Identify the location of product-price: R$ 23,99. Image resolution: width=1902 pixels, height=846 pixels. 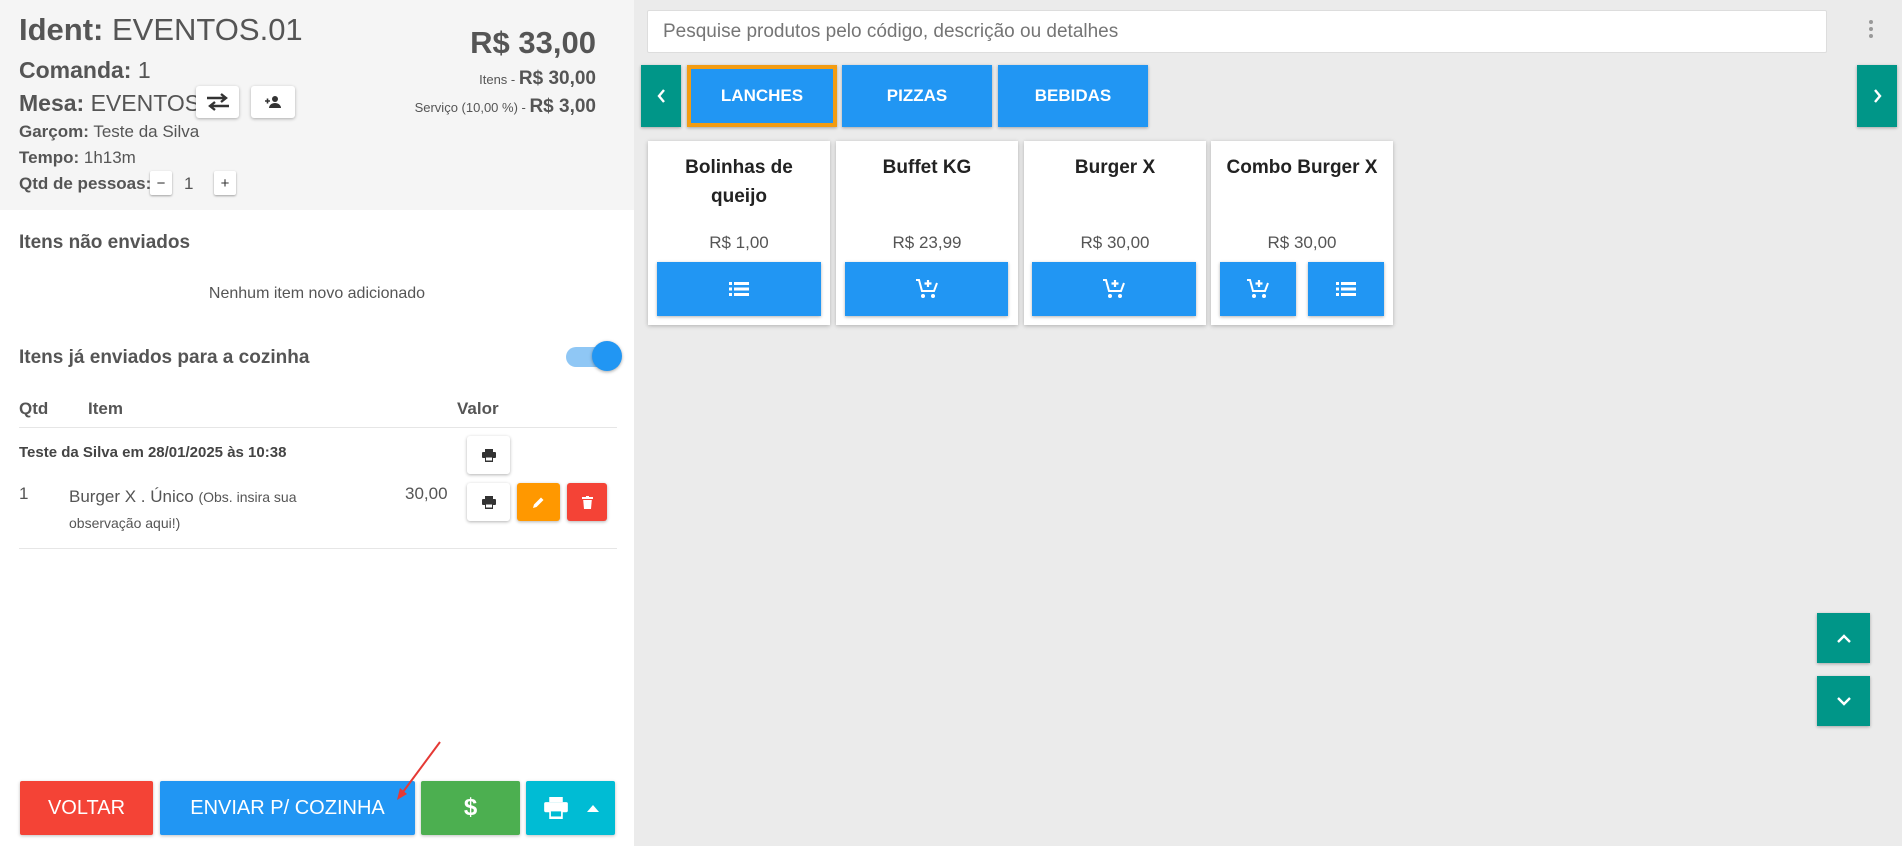
(927, 242).